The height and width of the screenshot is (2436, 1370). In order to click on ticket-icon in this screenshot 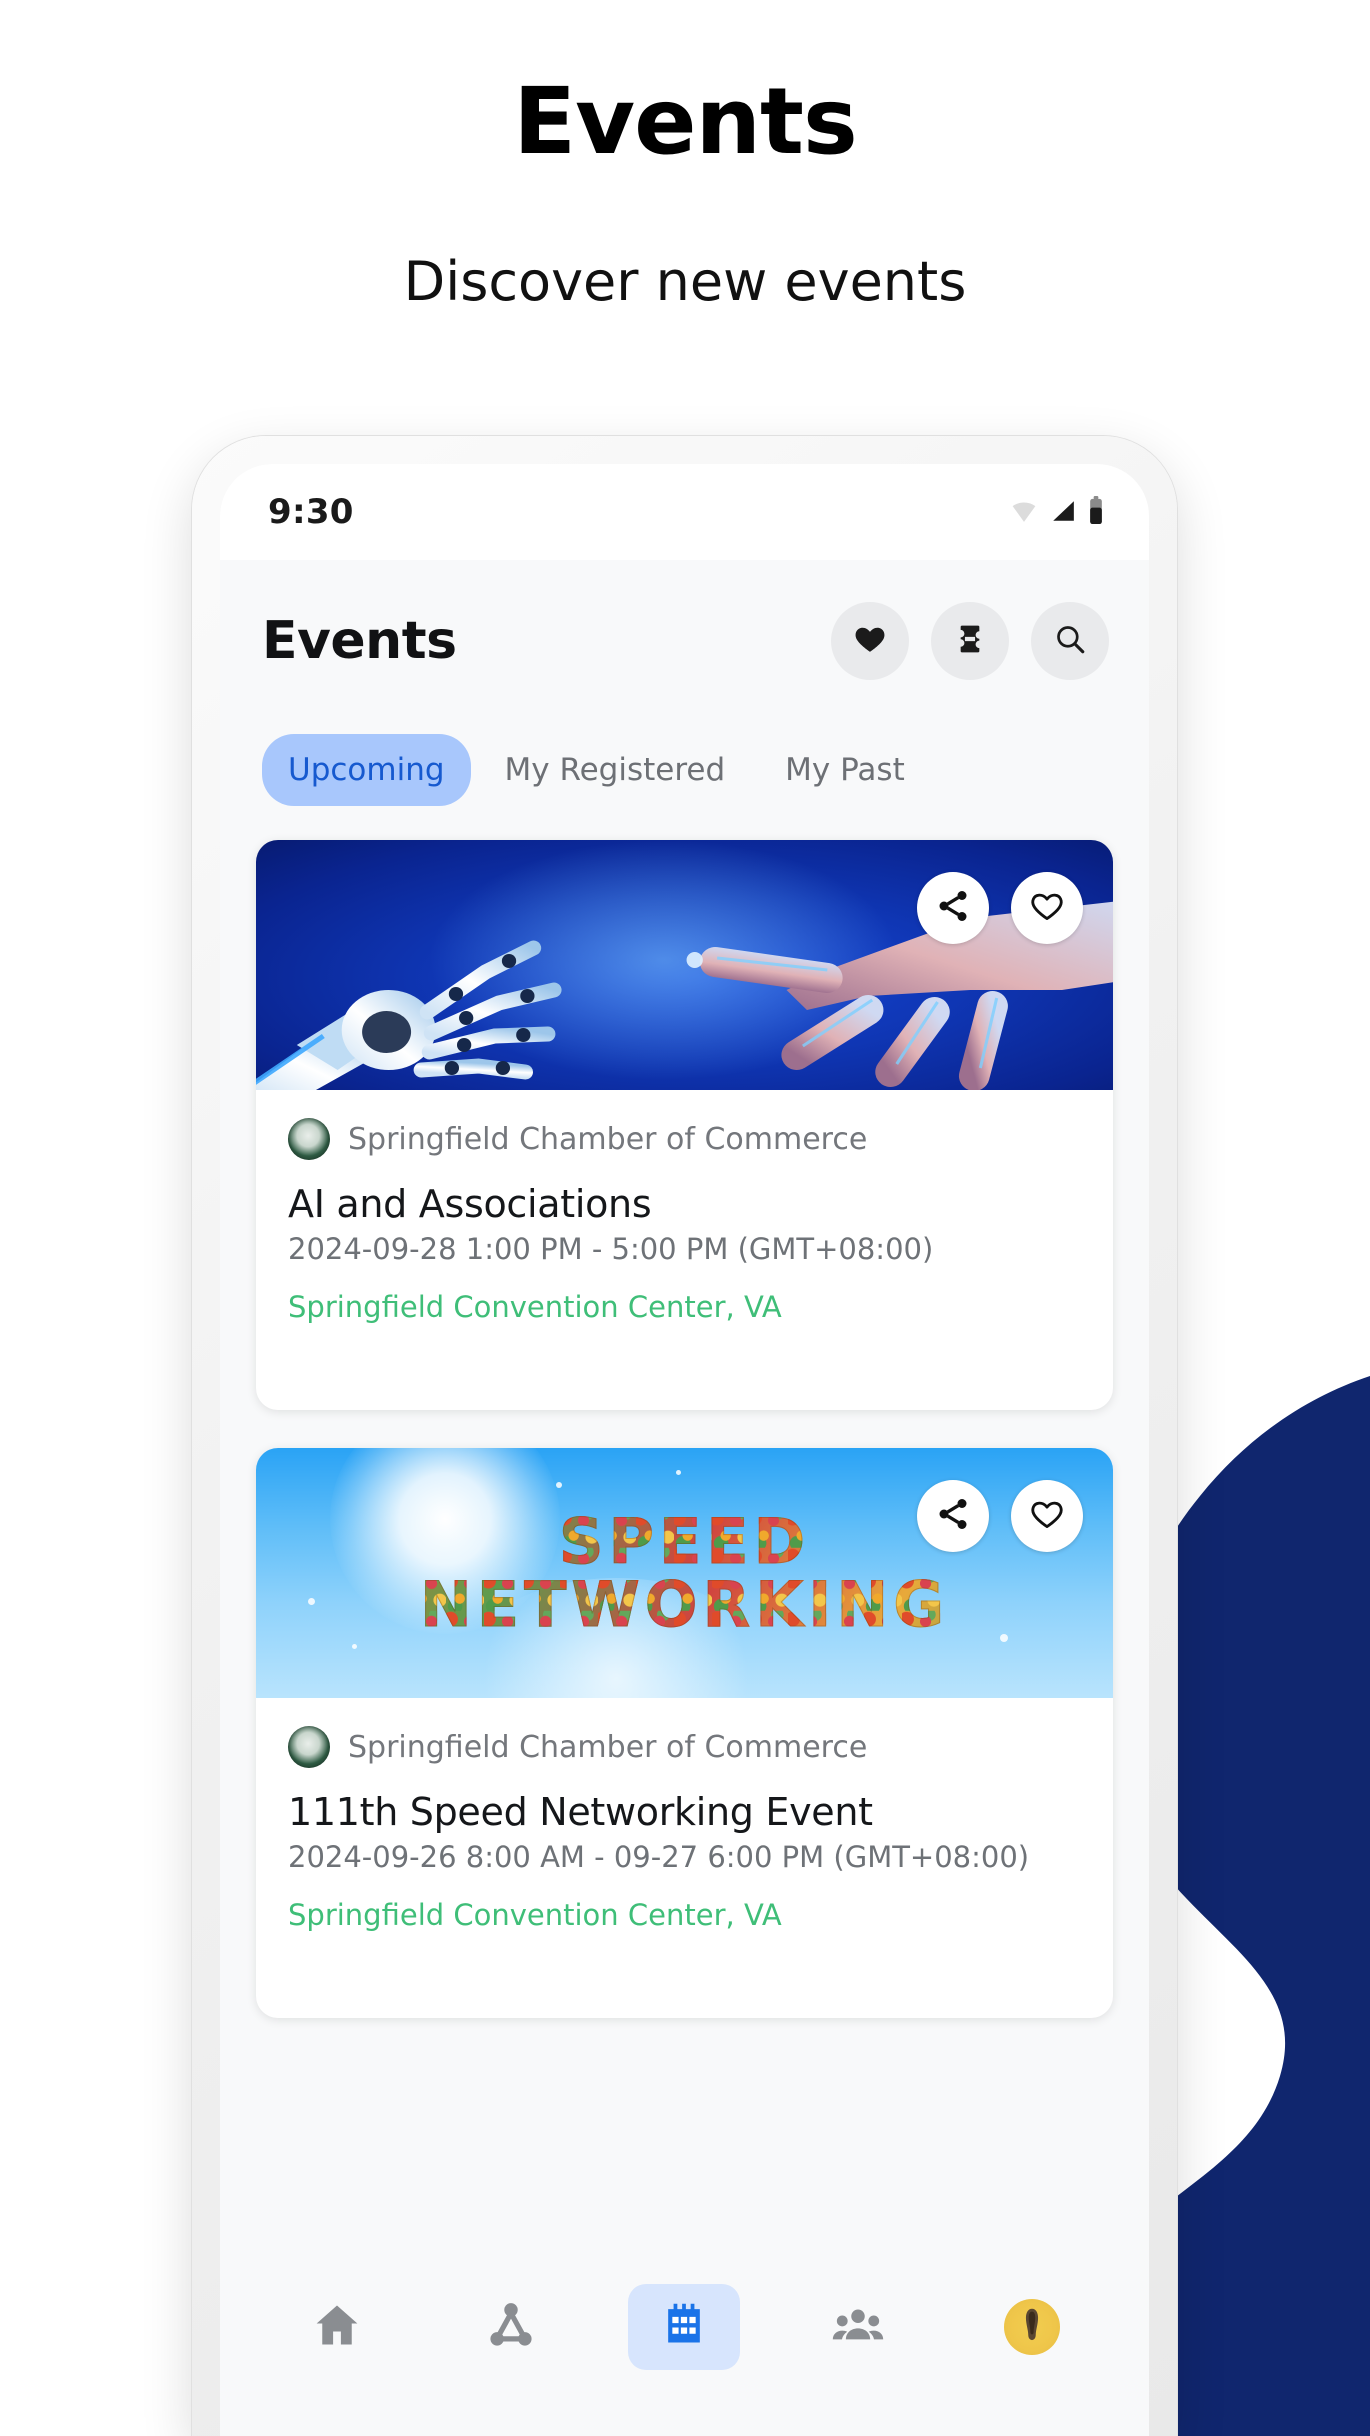, I will do `click(970, 641)`.